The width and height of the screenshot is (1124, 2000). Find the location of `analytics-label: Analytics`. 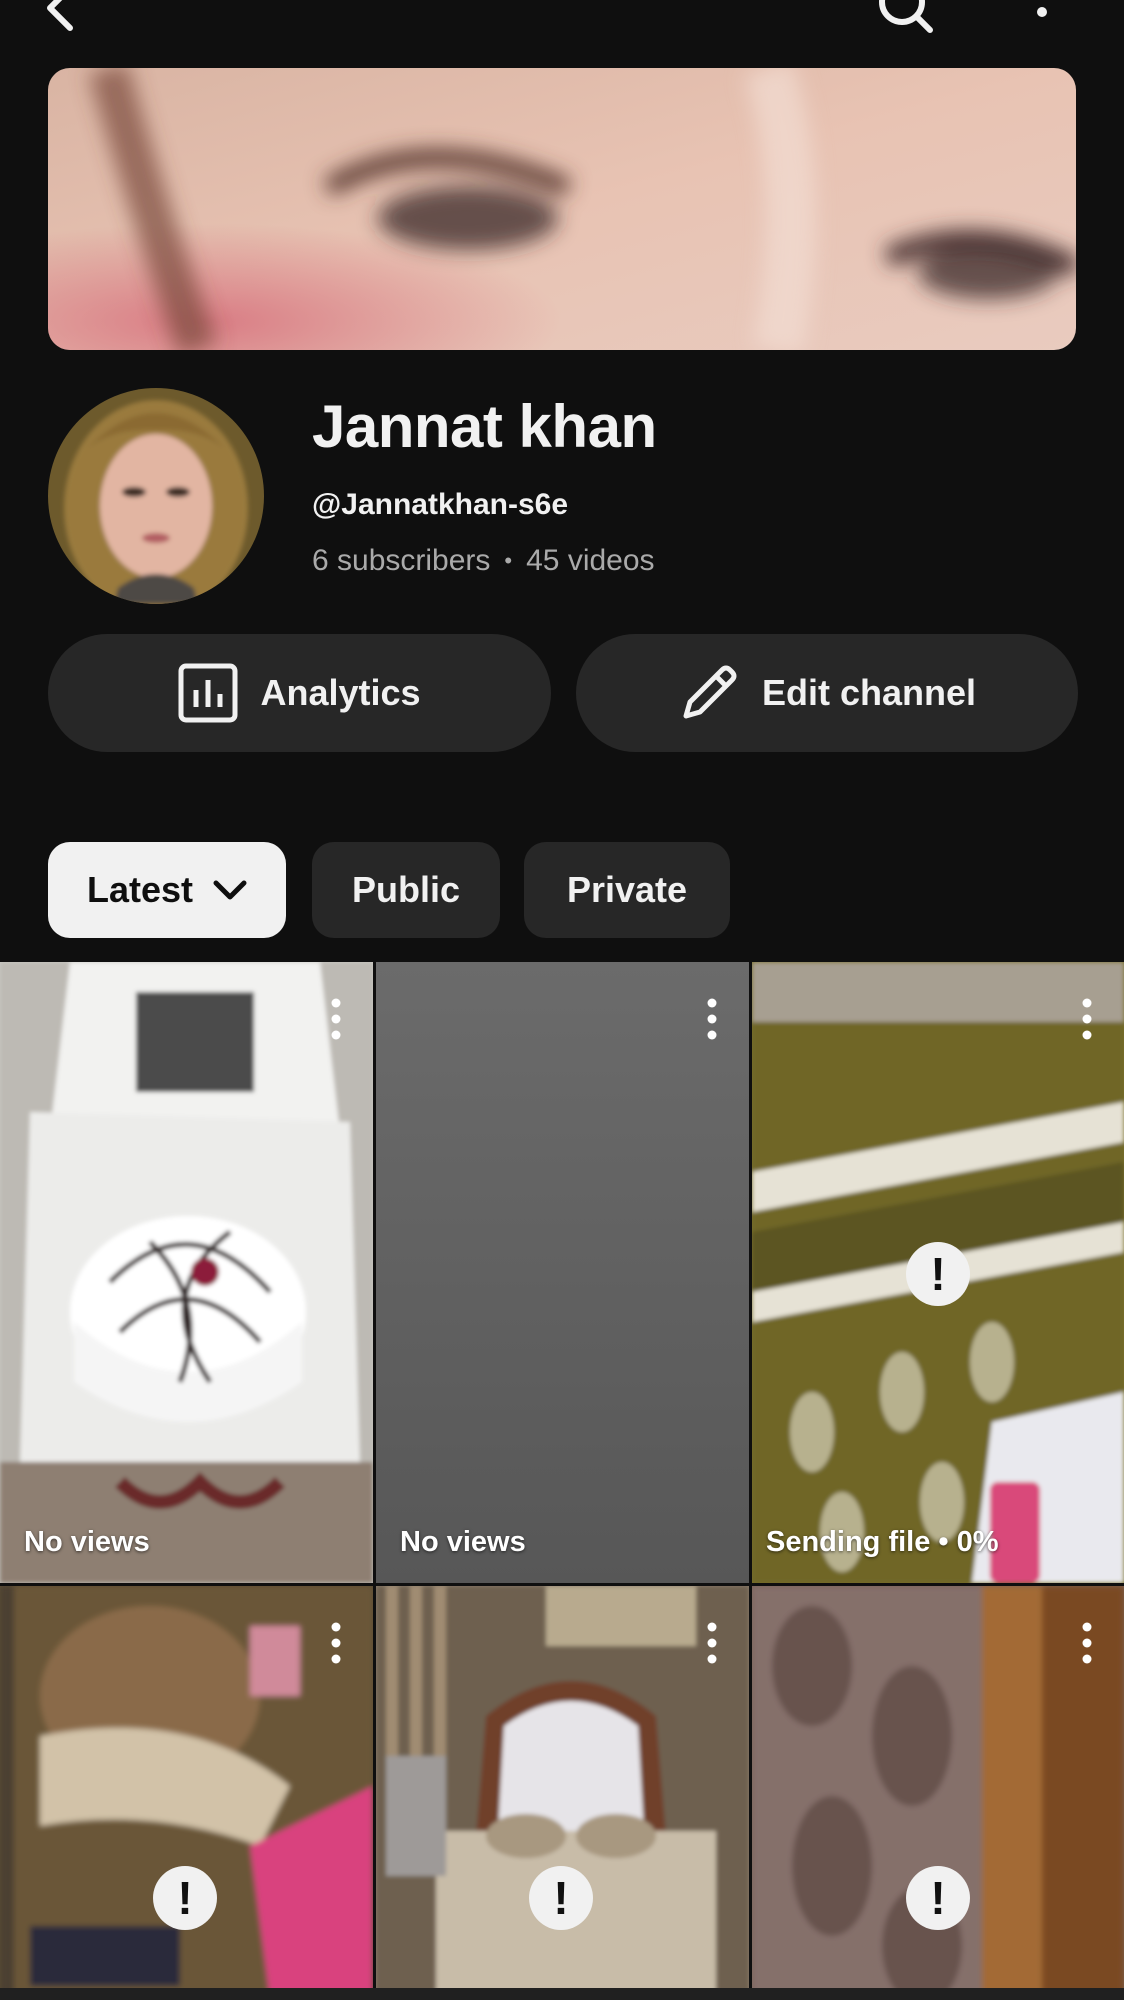

analytics-label: Analytics is located at coordinates (340, 692).